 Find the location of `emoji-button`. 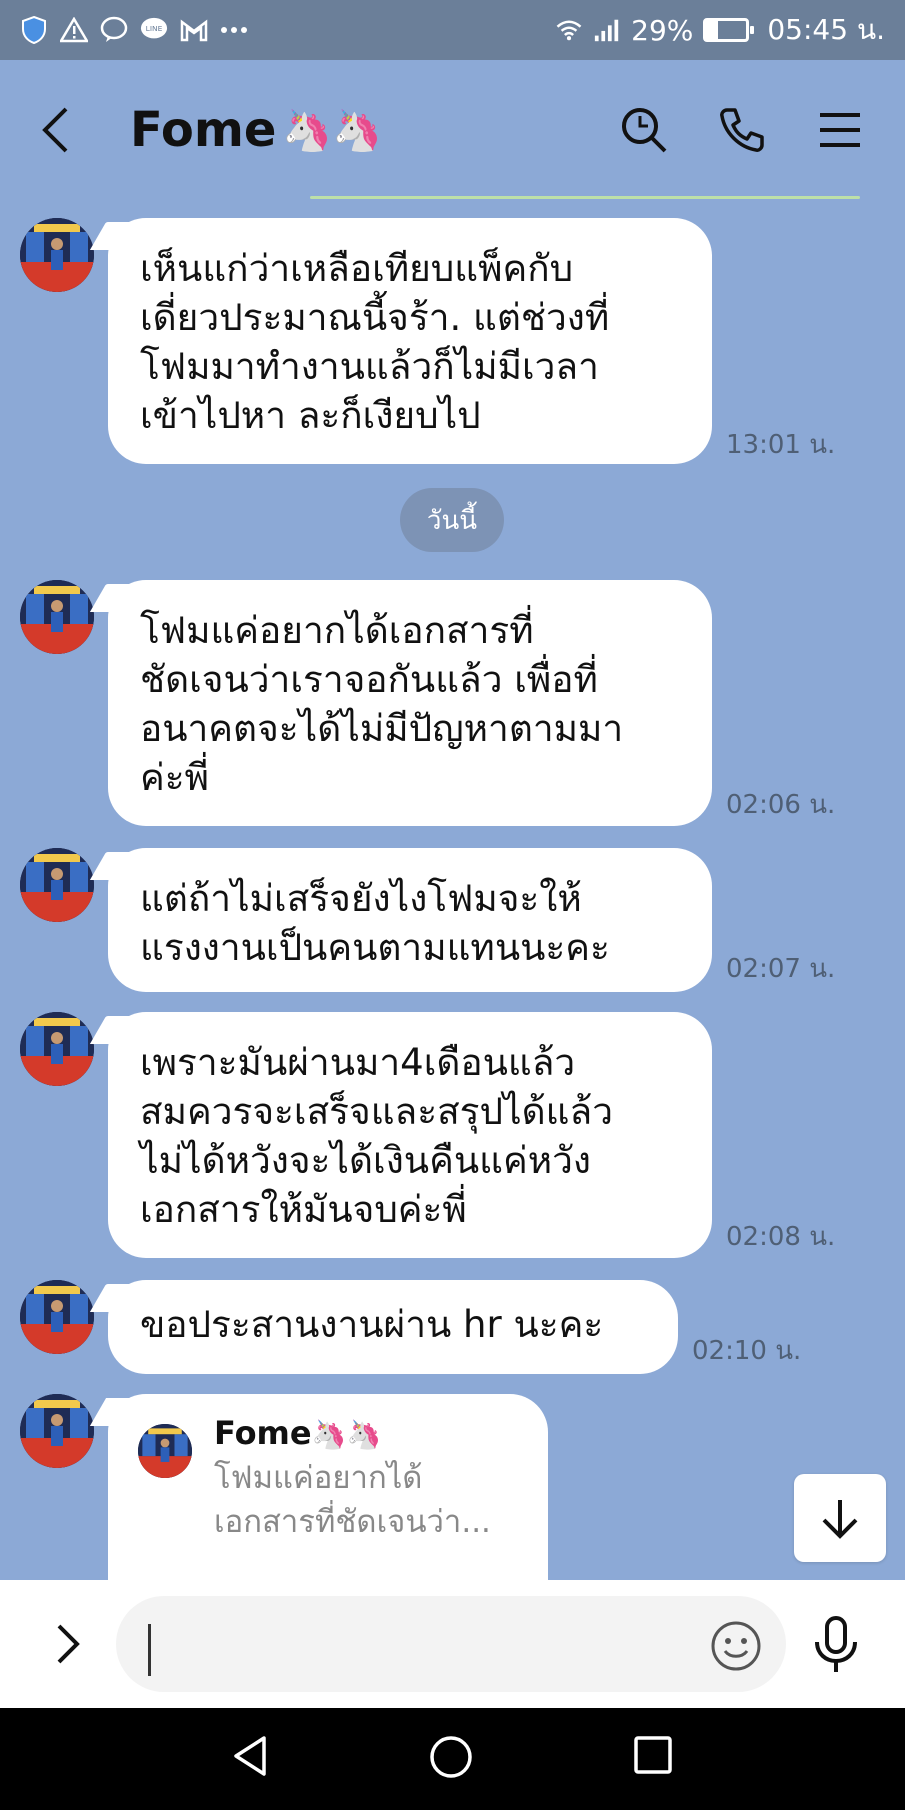

emoji-button is located at coordinates (736, 1646).